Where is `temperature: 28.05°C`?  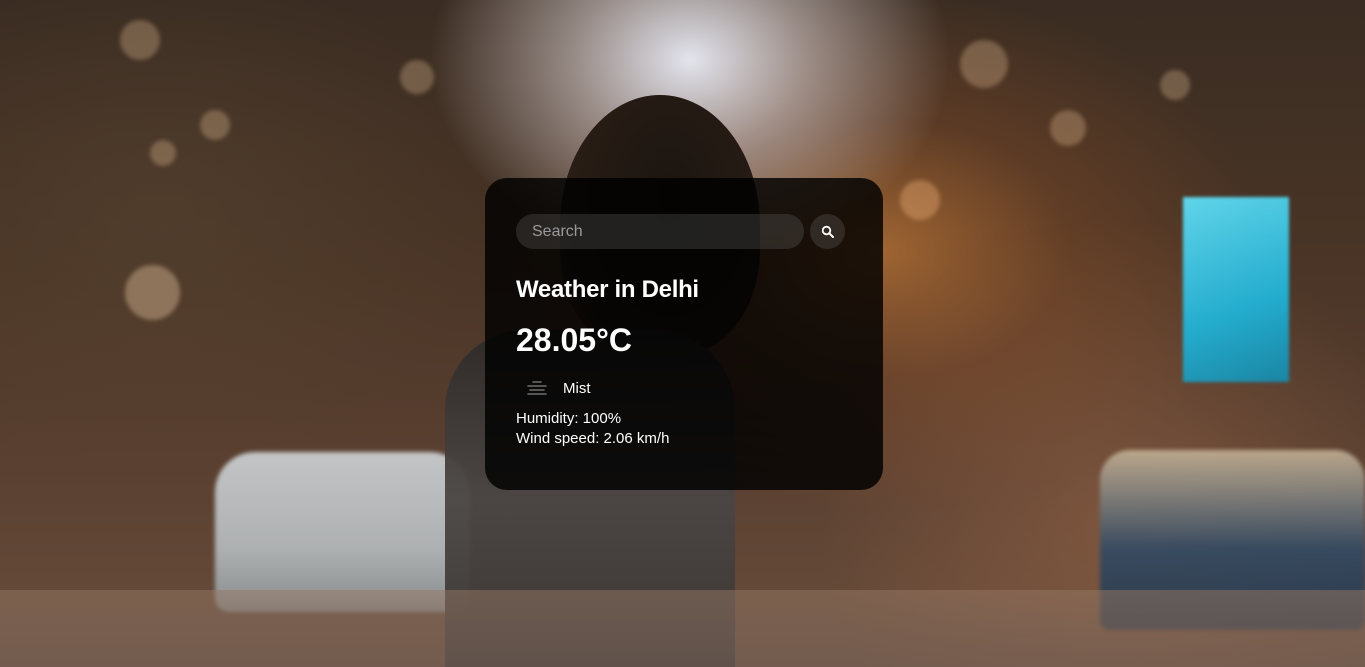
temperature: 28.05°C is located at coordinates (574, 340).